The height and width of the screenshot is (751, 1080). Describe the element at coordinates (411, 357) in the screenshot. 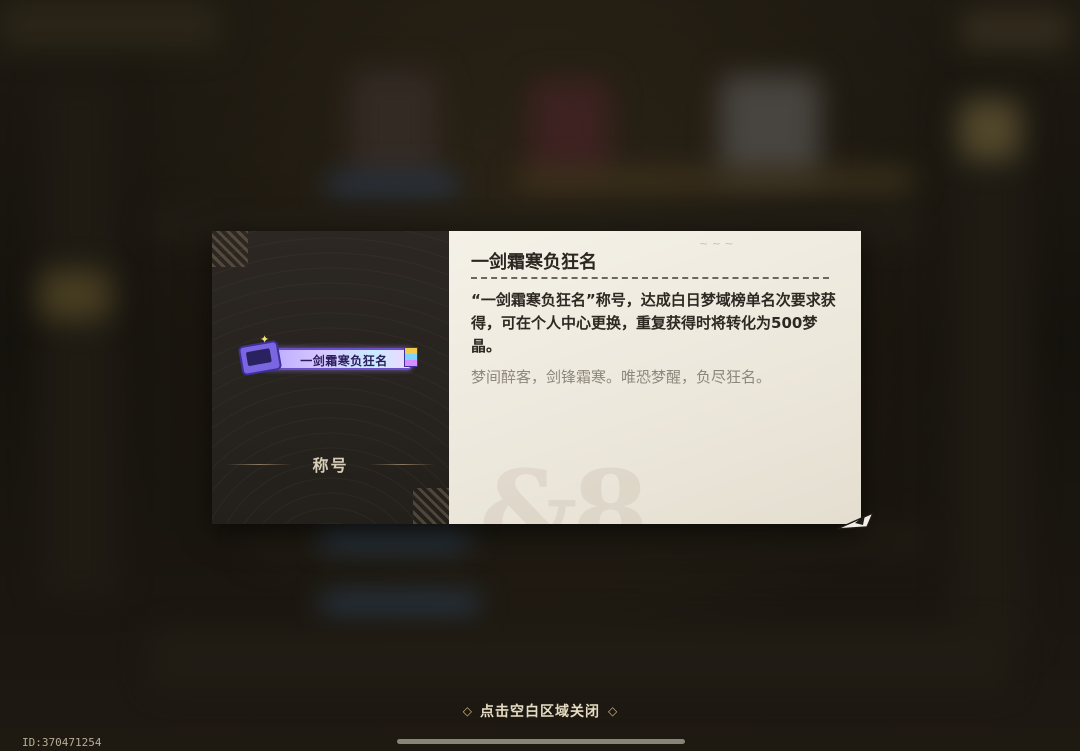

I see `cube-icon` at that location.